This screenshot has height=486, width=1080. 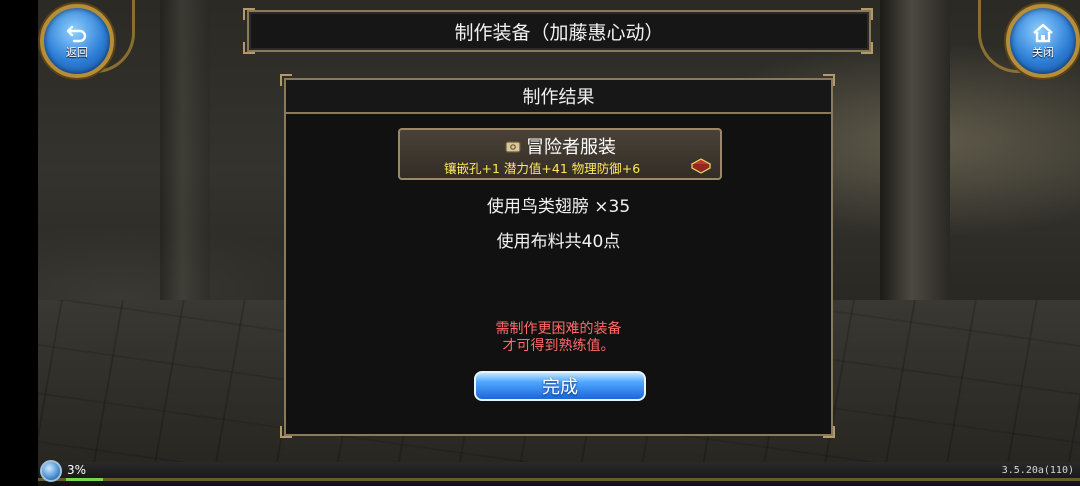 I want to click on window-title: 制作装备（加藤惠心动）, so click(x=559, y=32).